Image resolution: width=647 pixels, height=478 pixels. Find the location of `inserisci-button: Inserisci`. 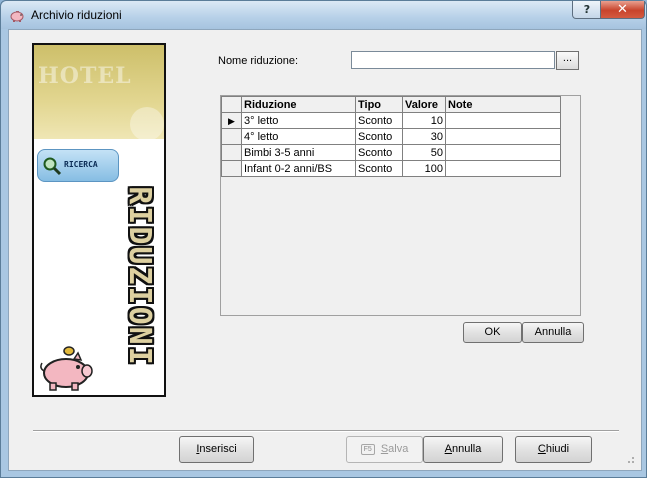

inserisci-button: Inserisci is located at coordinates (216, 449).